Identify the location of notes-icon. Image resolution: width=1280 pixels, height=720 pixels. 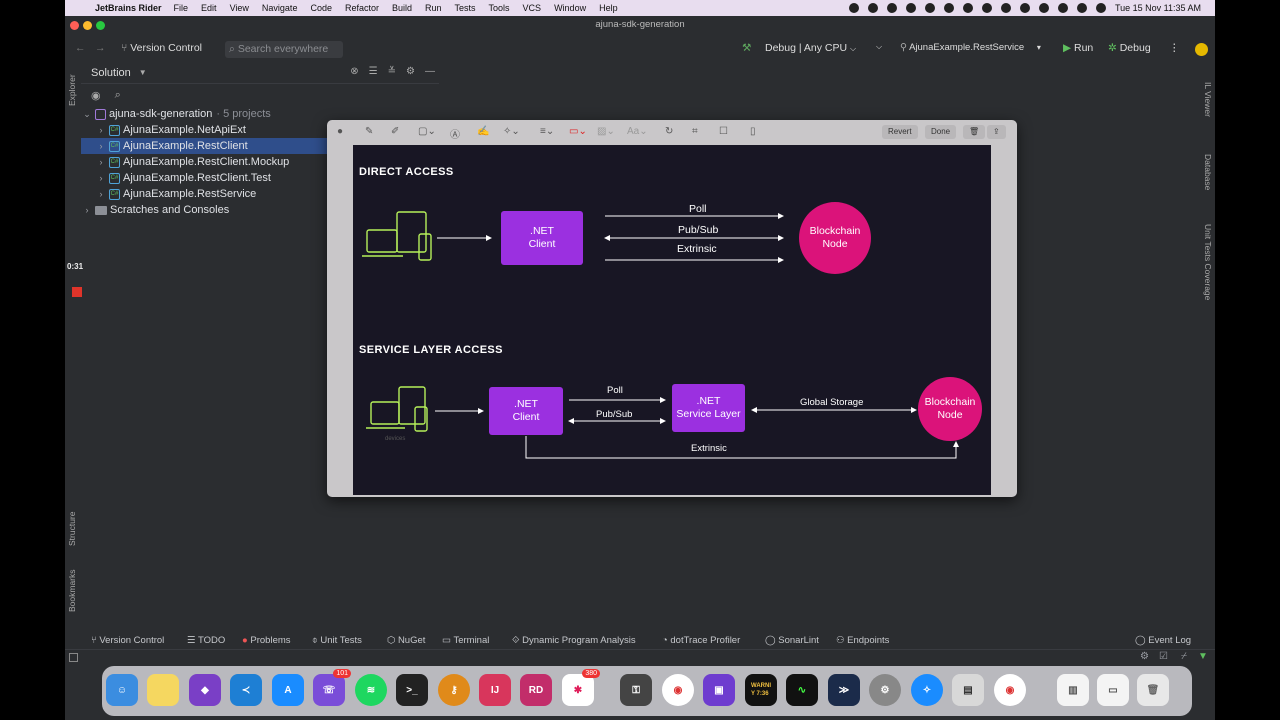
(163, 690).